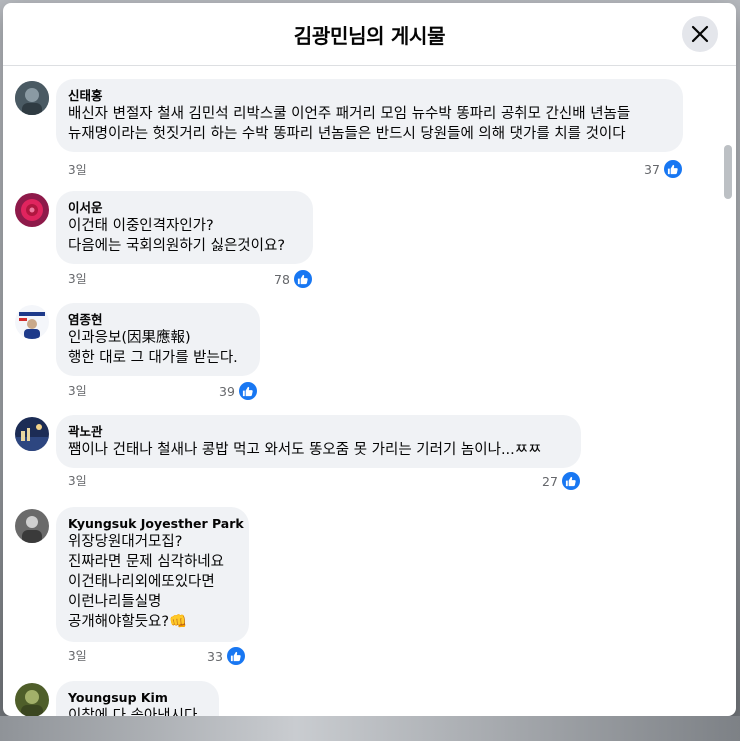 The height and width of the screenshot is (741, 740). I want to click on comment-text-line: 인과응보(因果應報), so click(129, 338).